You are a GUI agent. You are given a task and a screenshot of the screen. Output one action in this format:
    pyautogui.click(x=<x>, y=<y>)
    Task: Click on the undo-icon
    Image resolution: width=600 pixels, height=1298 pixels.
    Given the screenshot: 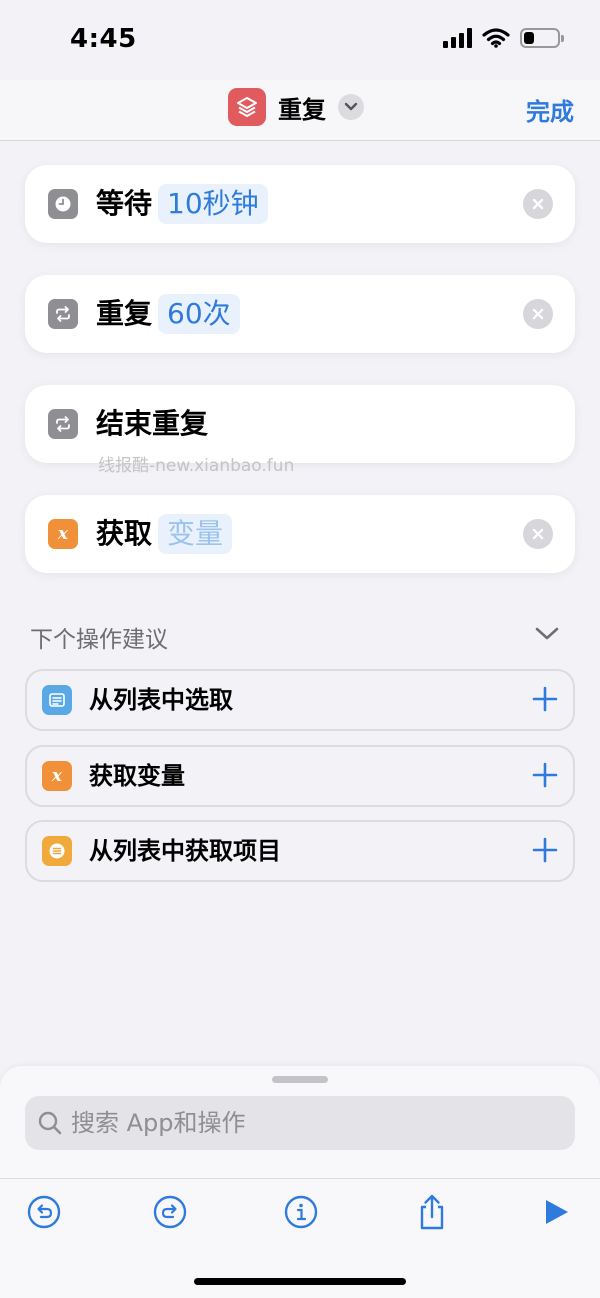 What is the action you would take?
    pyautogui.click(x=44, y=1212)
    